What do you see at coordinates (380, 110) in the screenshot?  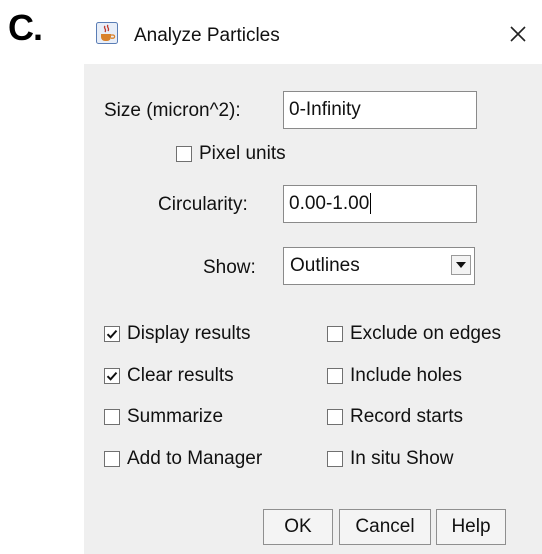 I see `size-field: 0-Infinity` at bounding box center [380, 110].